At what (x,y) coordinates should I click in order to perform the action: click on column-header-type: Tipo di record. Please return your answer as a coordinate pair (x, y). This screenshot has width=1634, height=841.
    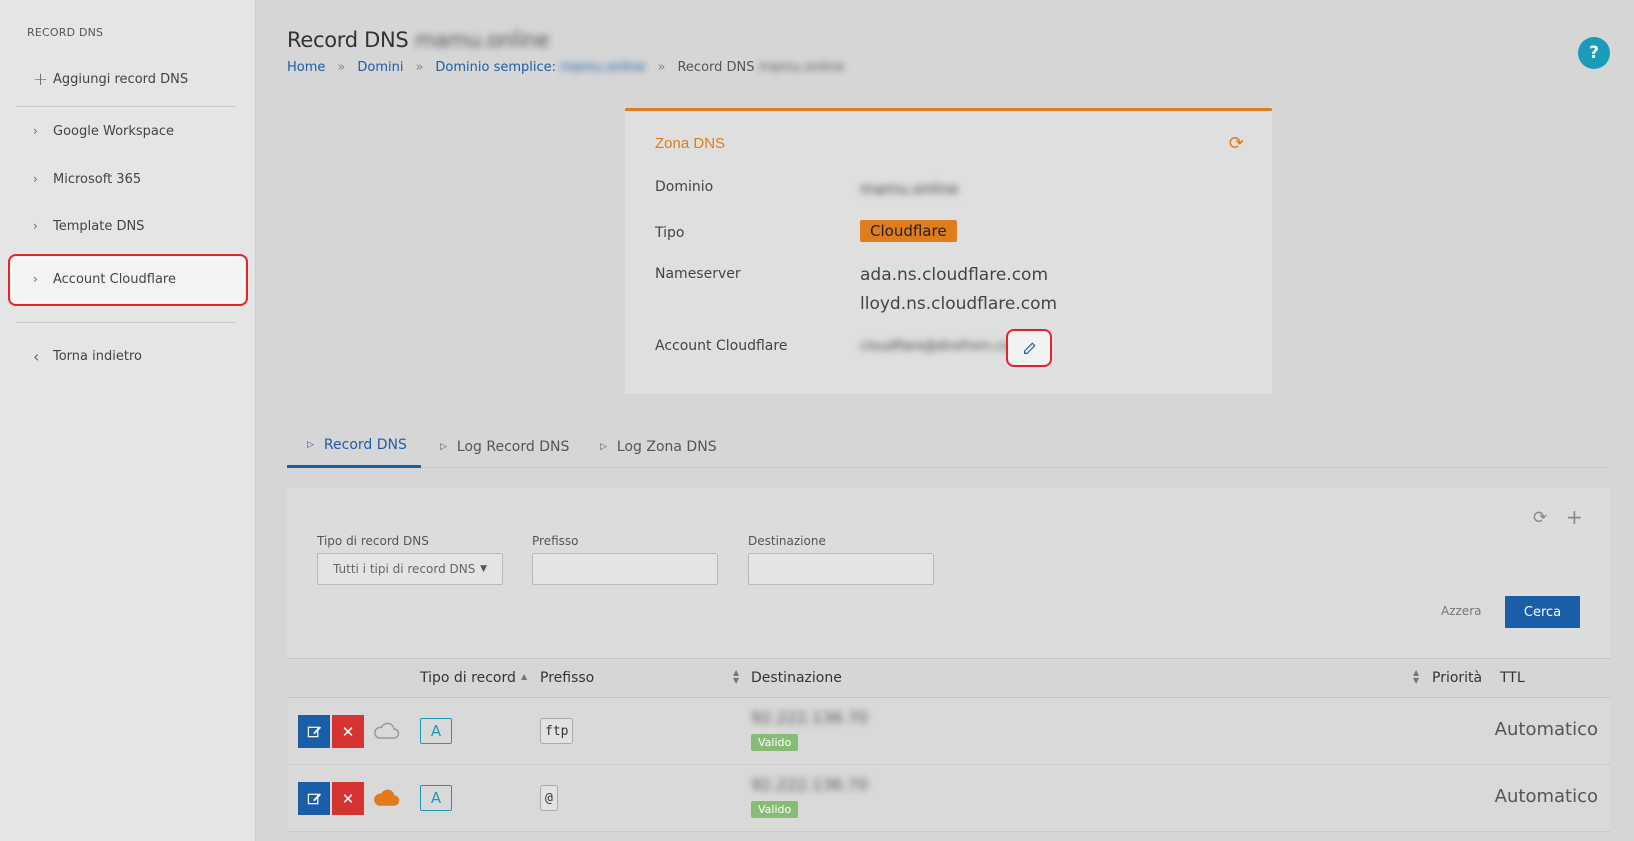
    Looking at the image, I should click on (468, 678).